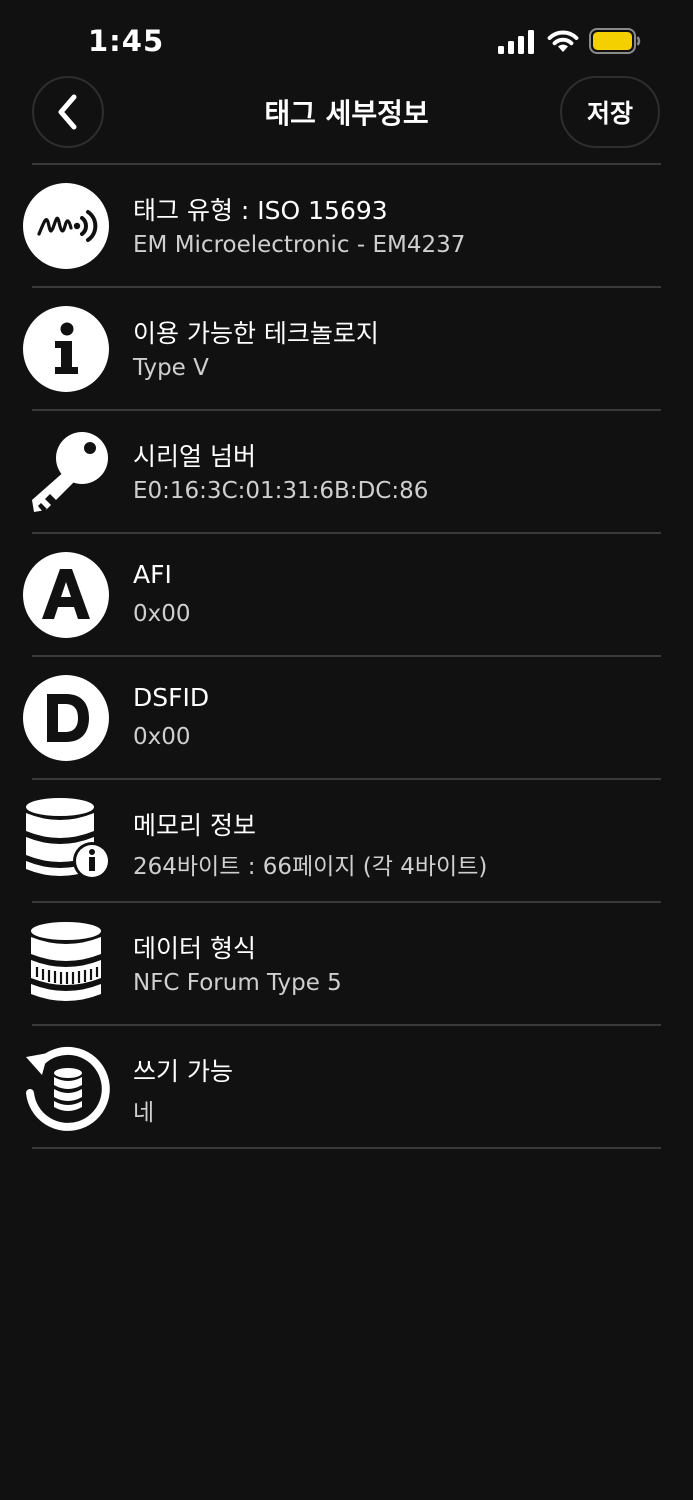  Describe the element at coordinates (260, 210) in the screenshot. I see `row-title: 태그 유형 : ISO 15693` at that location.